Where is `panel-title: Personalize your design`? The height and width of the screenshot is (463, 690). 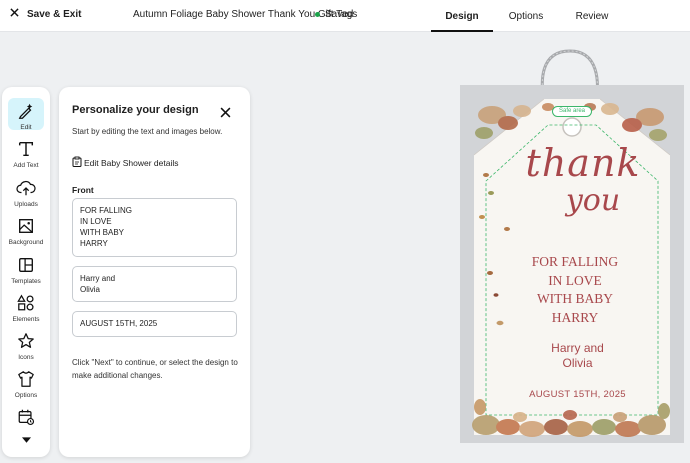
panel-title: Personalize your design is located at coordinates (135, 110).